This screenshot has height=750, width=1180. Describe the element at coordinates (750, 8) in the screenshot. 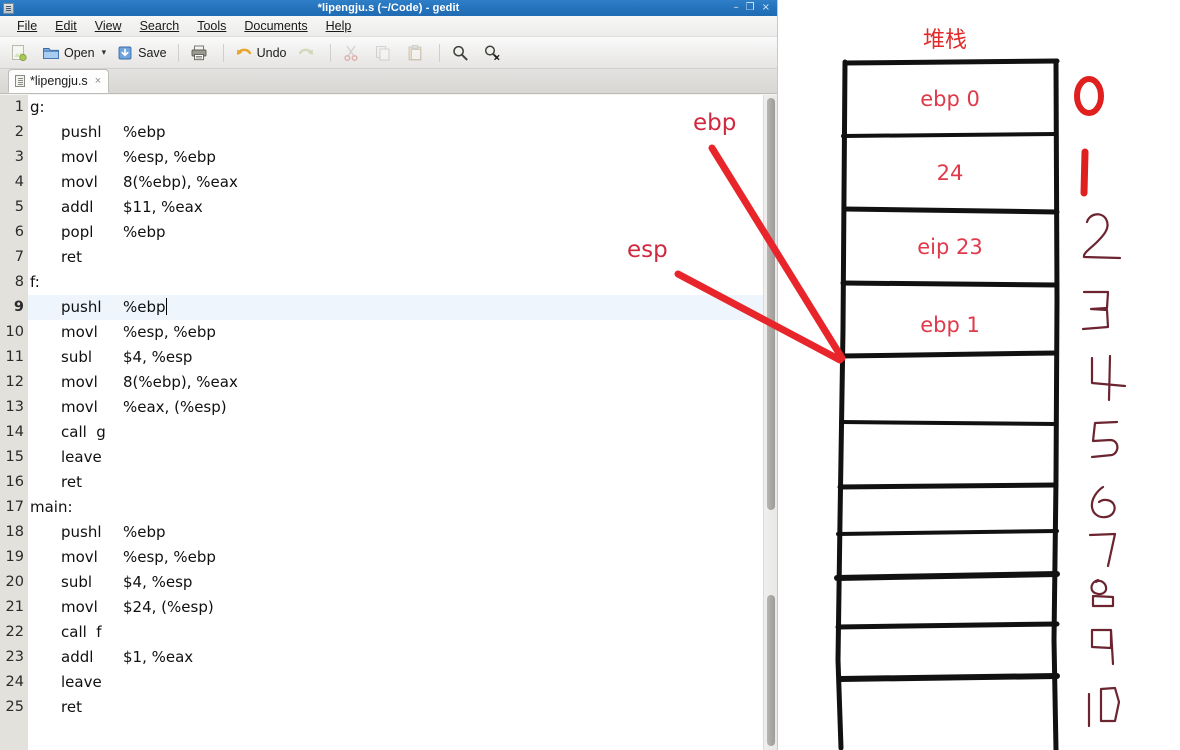

I see `maximize-button: ❐` at that location.